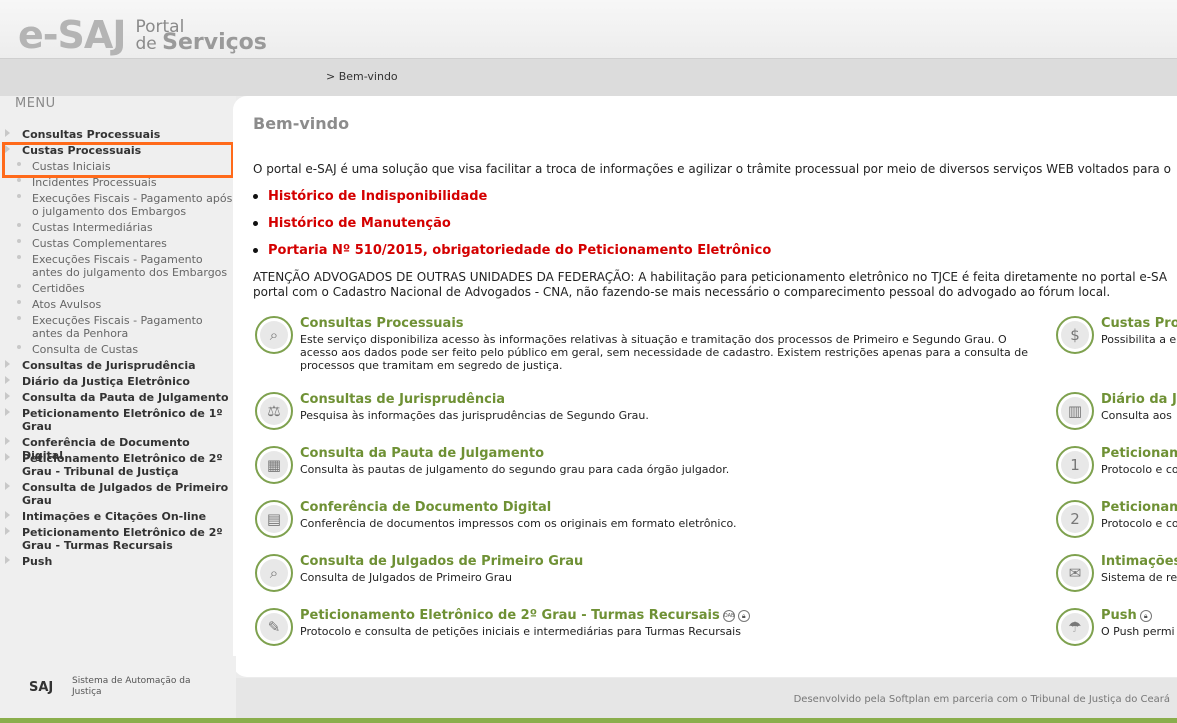 The width and height of the screenshot is (1177, 723). What do you see at coordinates (119, 381) in the screenshot?
I see `sidebar-item-diario: Diário da Justiça Eletrônico` at bounding box center [119, 381].